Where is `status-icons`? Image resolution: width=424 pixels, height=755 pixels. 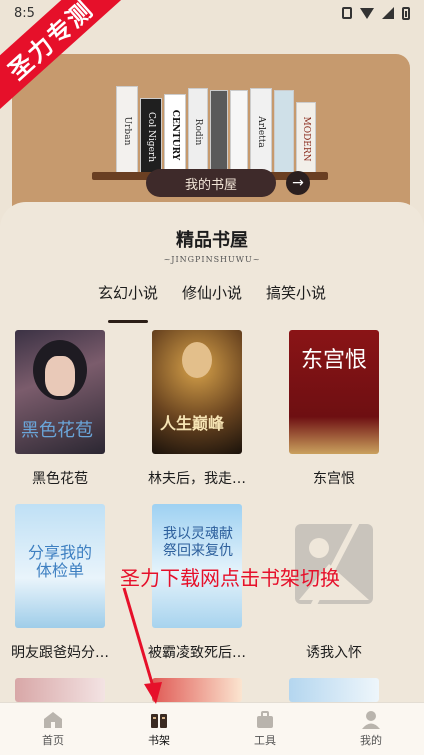 status-icons is located at coordinates (376, 13).